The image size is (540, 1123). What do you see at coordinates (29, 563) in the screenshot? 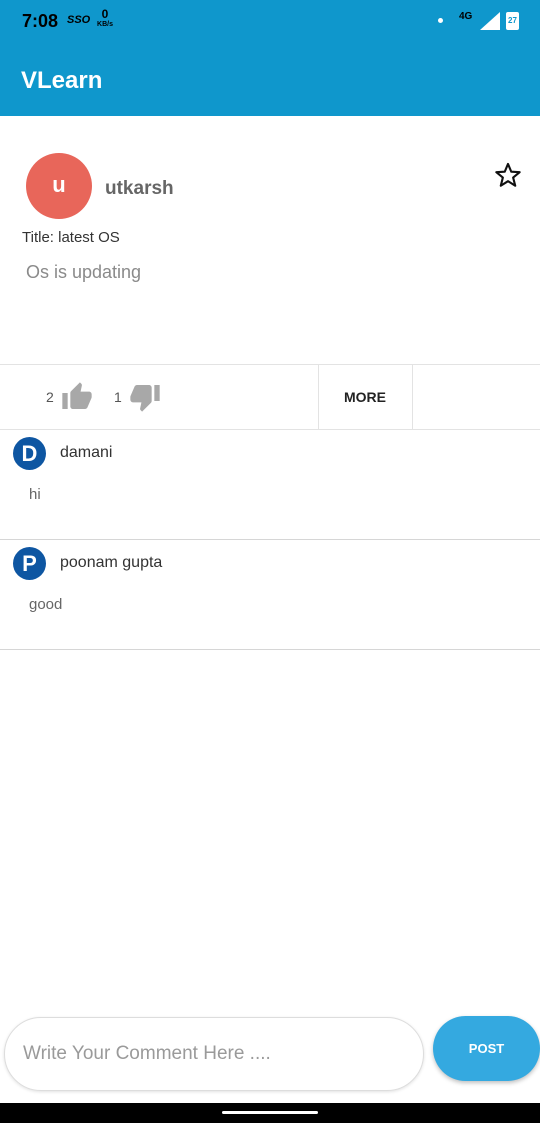
I see `comment-avatar: P` at bounding box center [29, 563].